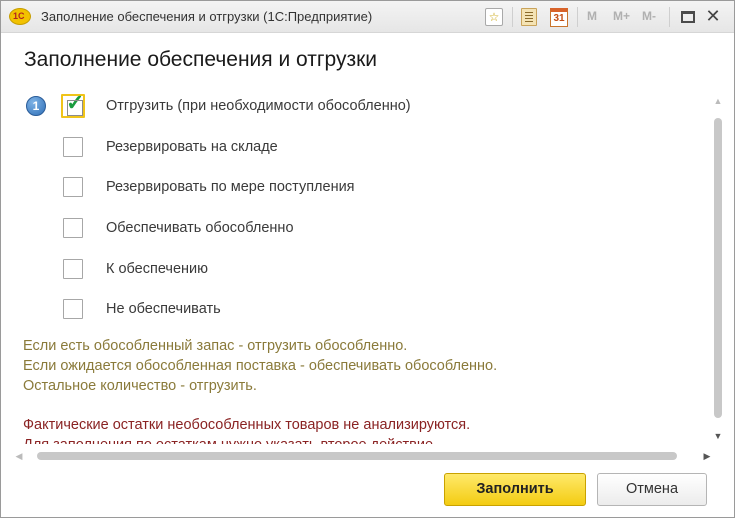  Describe the element at coordinates (649, 18) in the screenshot. I see `memory-minus-button: M-` at that location.